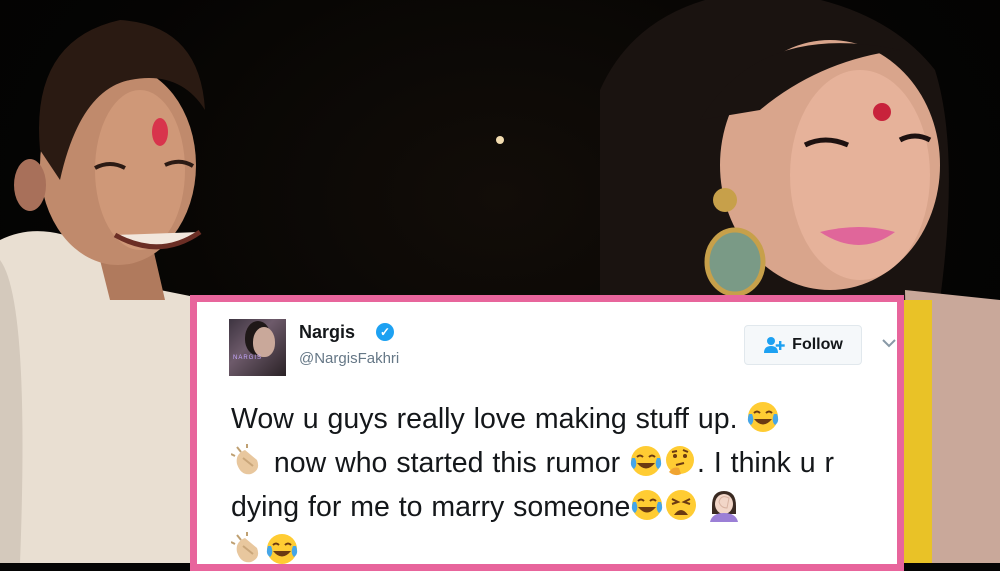 The image size is (1000, 571). Describe the element at coordinates (349, 358) in the screenshot. I see `author-handle: @NargisFakhri` at that location.